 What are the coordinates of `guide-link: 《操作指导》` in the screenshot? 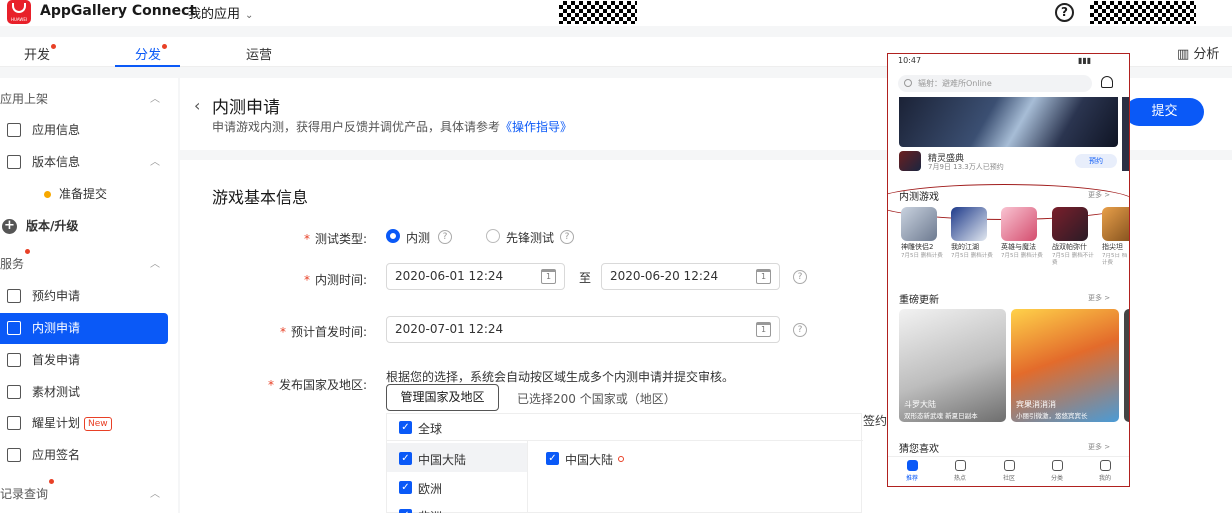 It's located at (536, 127).